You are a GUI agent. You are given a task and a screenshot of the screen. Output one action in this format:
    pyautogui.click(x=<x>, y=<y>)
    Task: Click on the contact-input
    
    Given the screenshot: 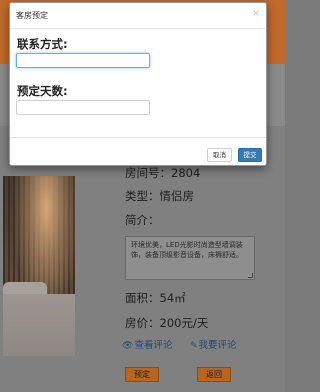 What is the action you would take?
    pyautogui.click(x=83, y=60)
    